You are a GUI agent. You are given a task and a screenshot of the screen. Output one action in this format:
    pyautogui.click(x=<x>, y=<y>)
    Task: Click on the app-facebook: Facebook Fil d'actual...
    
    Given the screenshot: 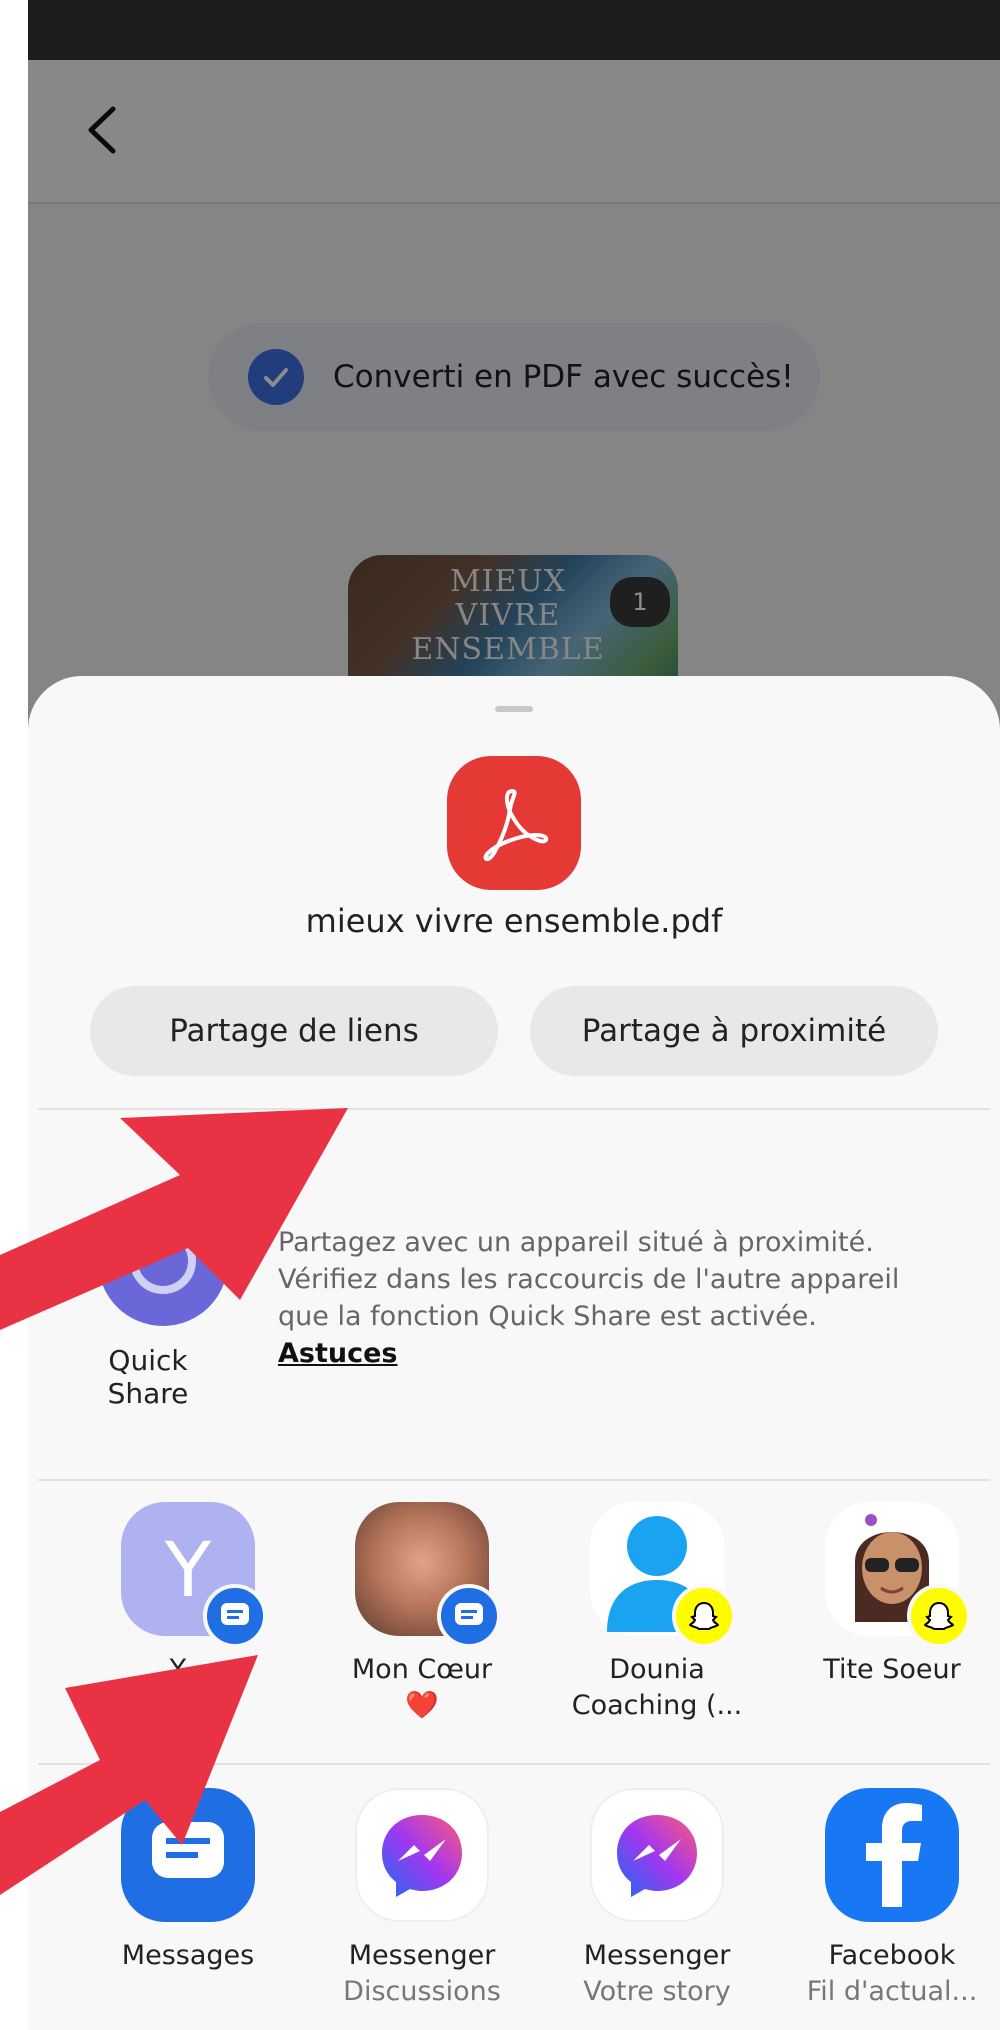 What is the action you would take?
    pyautogui.click(x=891, y=1899)
    